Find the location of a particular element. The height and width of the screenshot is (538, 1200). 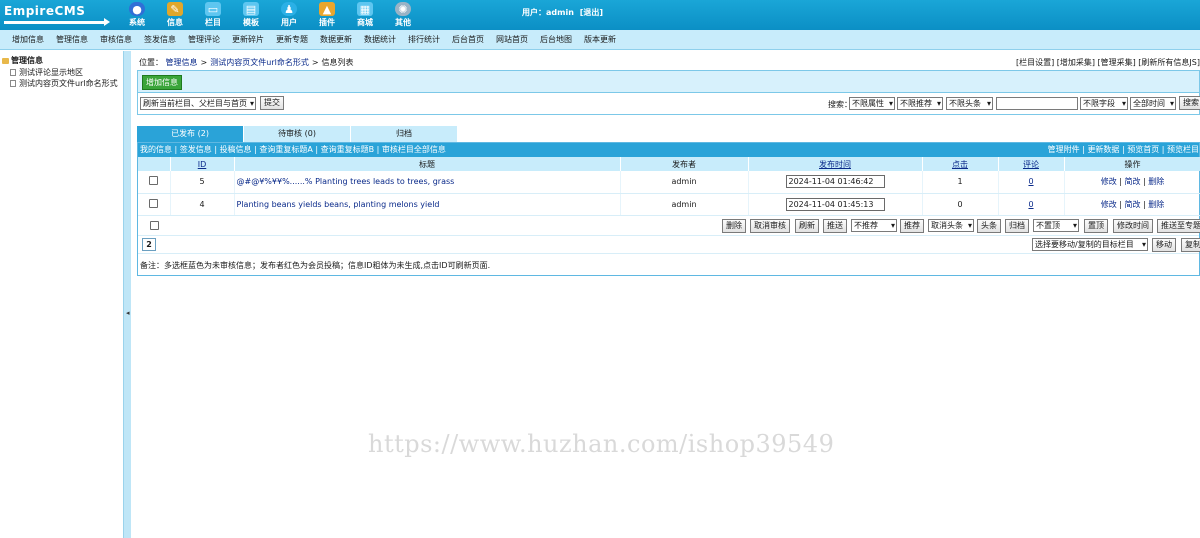

column-action-links: [栏目设置] [增加采集] [管理采集] [刷新所有信息JS] is located at coordinates (1108, 62).